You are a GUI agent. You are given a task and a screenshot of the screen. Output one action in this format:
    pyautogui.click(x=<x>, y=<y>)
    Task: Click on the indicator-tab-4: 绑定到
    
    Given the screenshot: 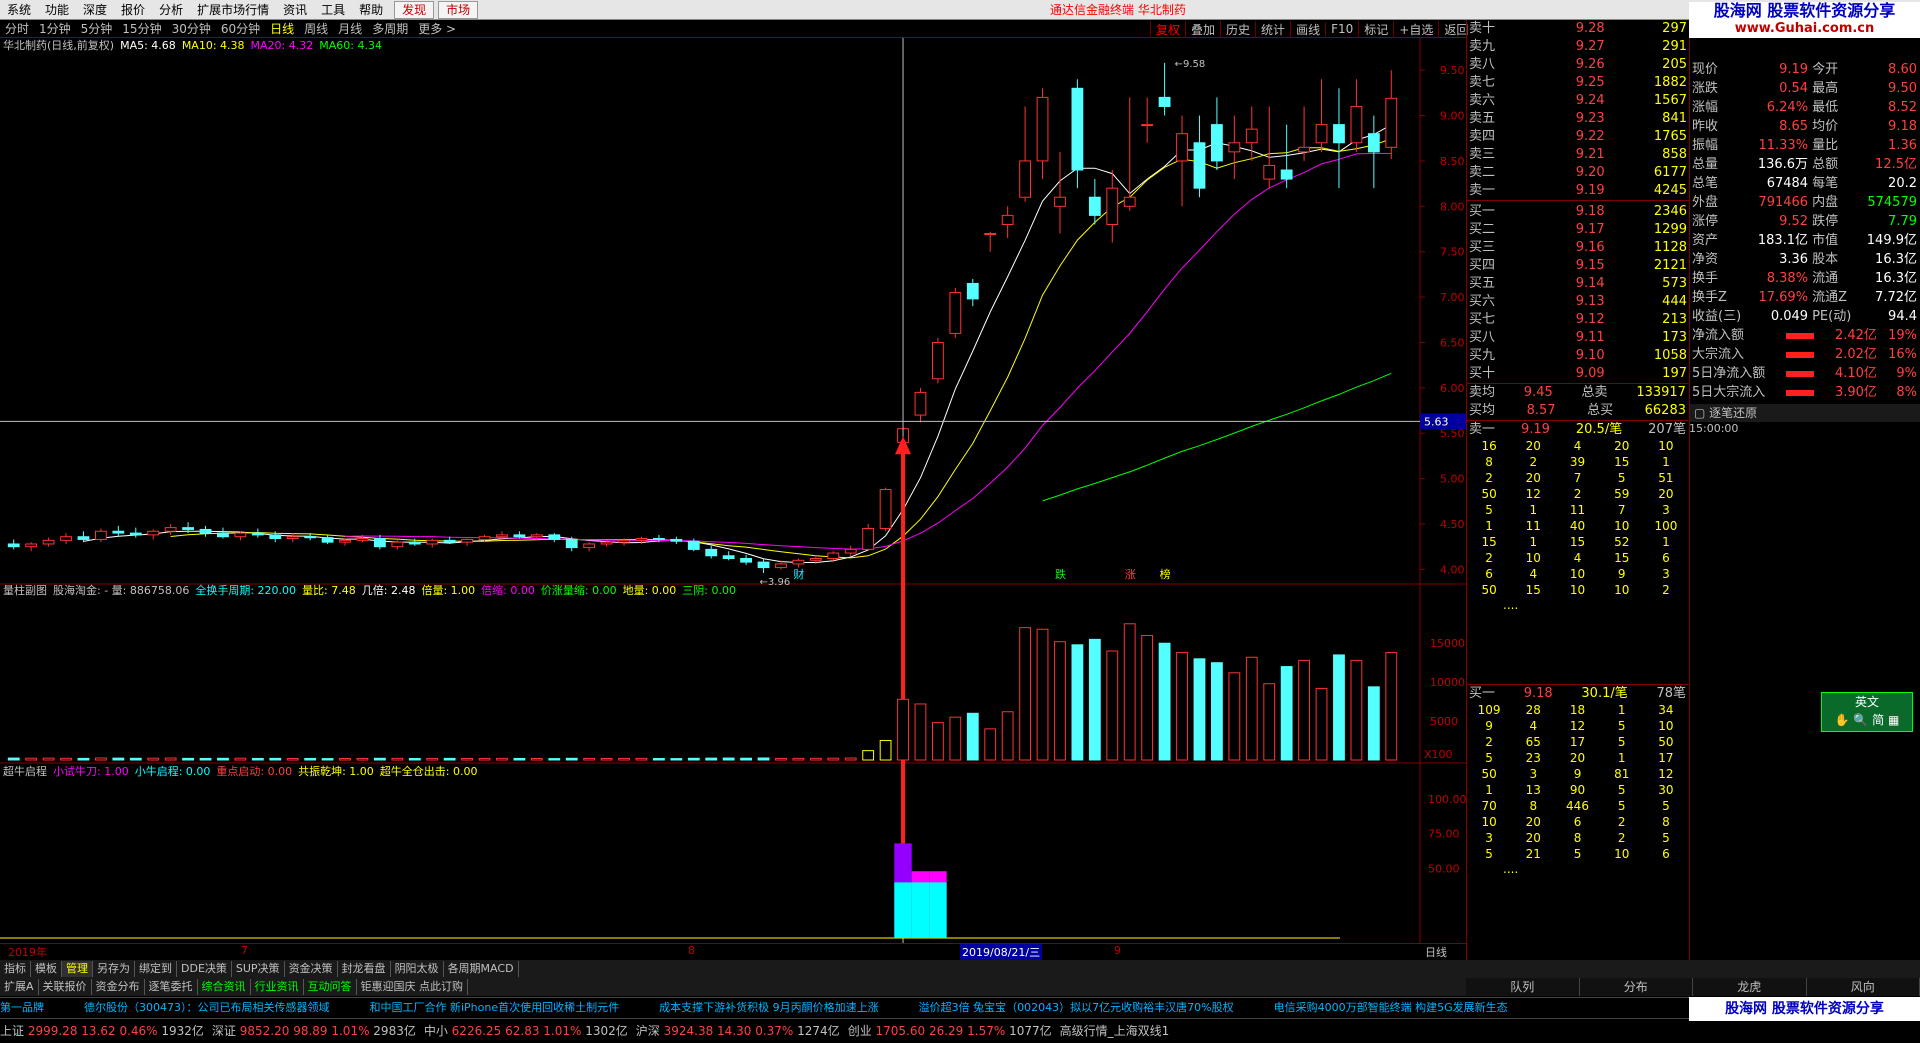 What is the action you would take?
    pyautogui.click(x=156, y=969)
    